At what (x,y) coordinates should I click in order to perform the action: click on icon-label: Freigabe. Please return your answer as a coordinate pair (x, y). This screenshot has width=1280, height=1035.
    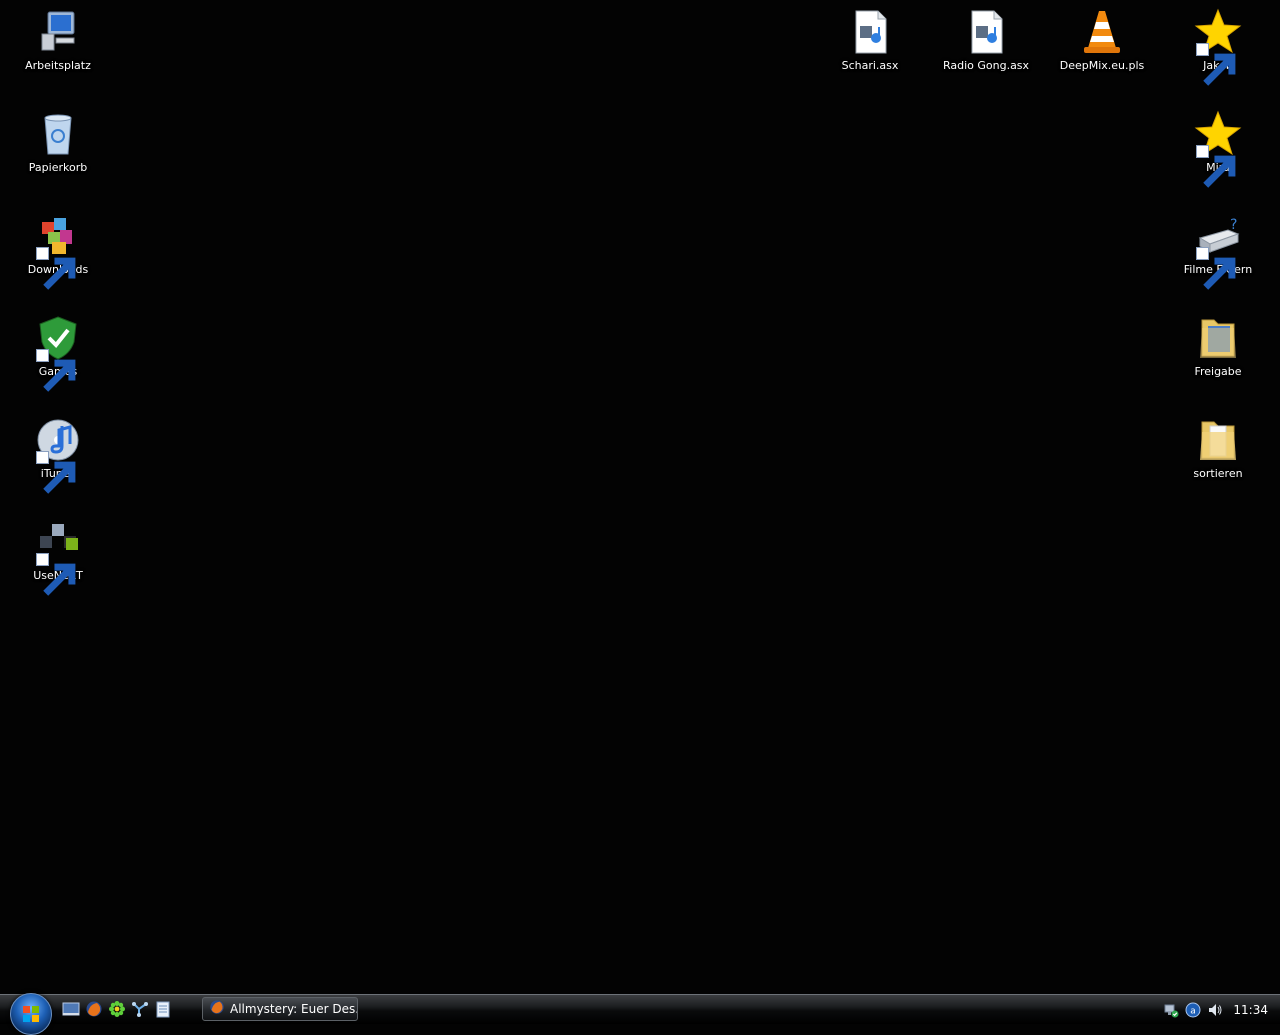
    Looking at the image, I should click on (1218, 371).